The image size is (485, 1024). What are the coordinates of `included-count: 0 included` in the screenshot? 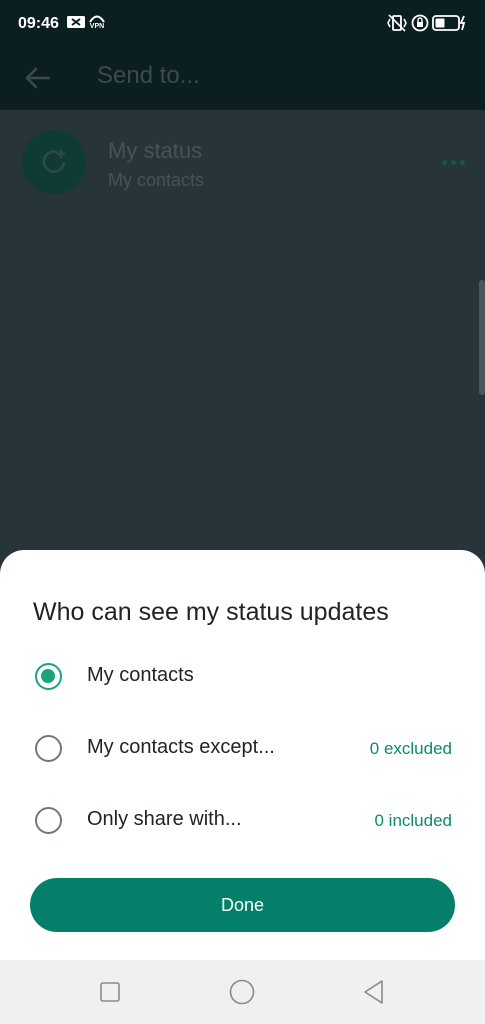 It's located at (413, 820).